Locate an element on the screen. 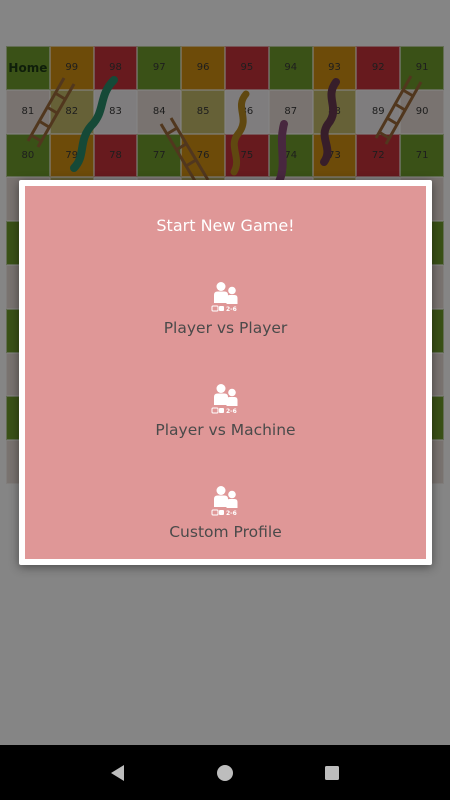  home-icon is located at coordinates (224, 772).